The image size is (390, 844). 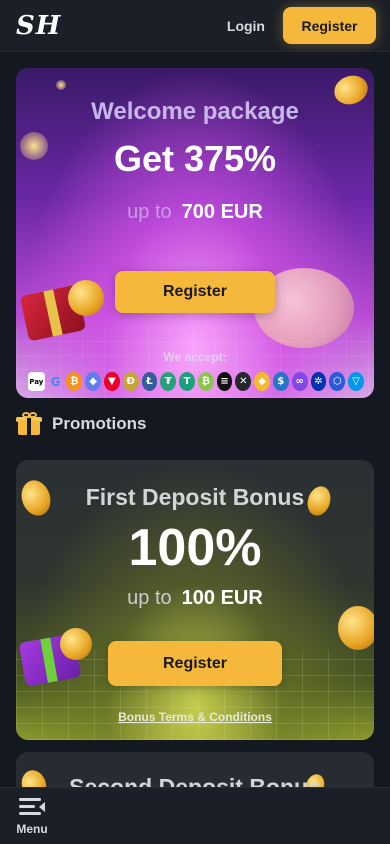 I want to click on promotions-title: Promotions, so click(x=99, y=423).